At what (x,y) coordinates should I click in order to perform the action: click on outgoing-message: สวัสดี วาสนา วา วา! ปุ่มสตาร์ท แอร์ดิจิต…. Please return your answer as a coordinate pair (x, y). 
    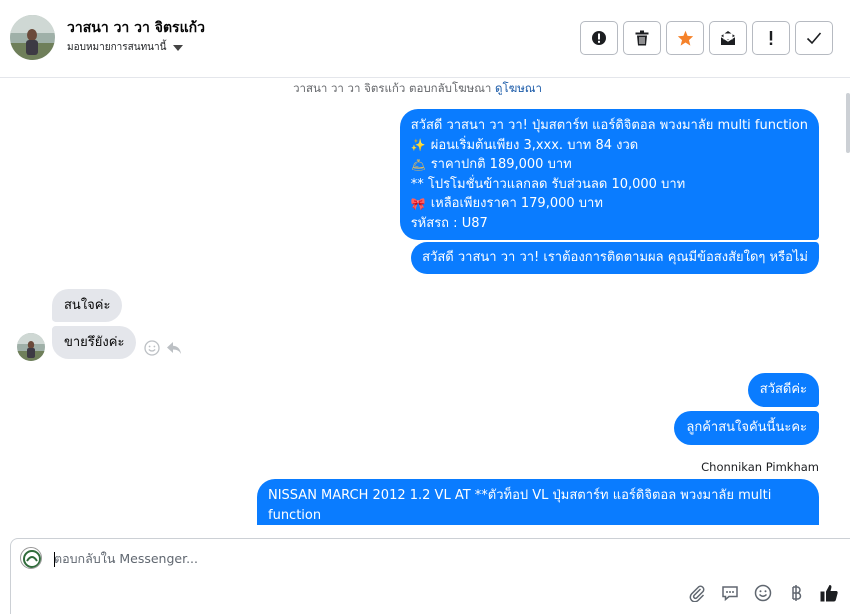
    Looking at the image, I should click on (609, 174).